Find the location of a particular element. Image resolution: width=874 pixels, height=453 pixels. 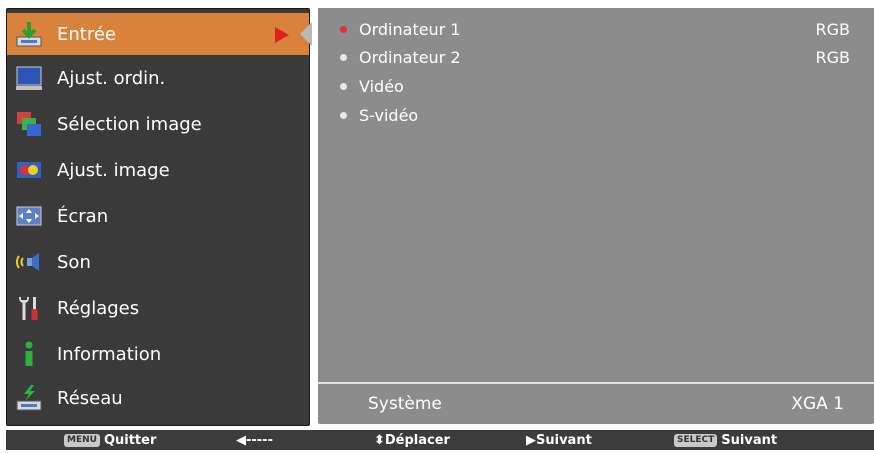

hint-back: ◀----- is located at coordinates (254, 440).